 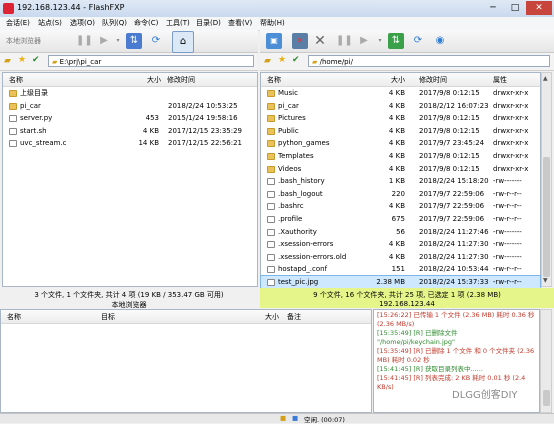 What do you see at coordinates (240, 23) in the screenshot?
I see `menu-view: 查看(V)` at bounding box center [240, 23].